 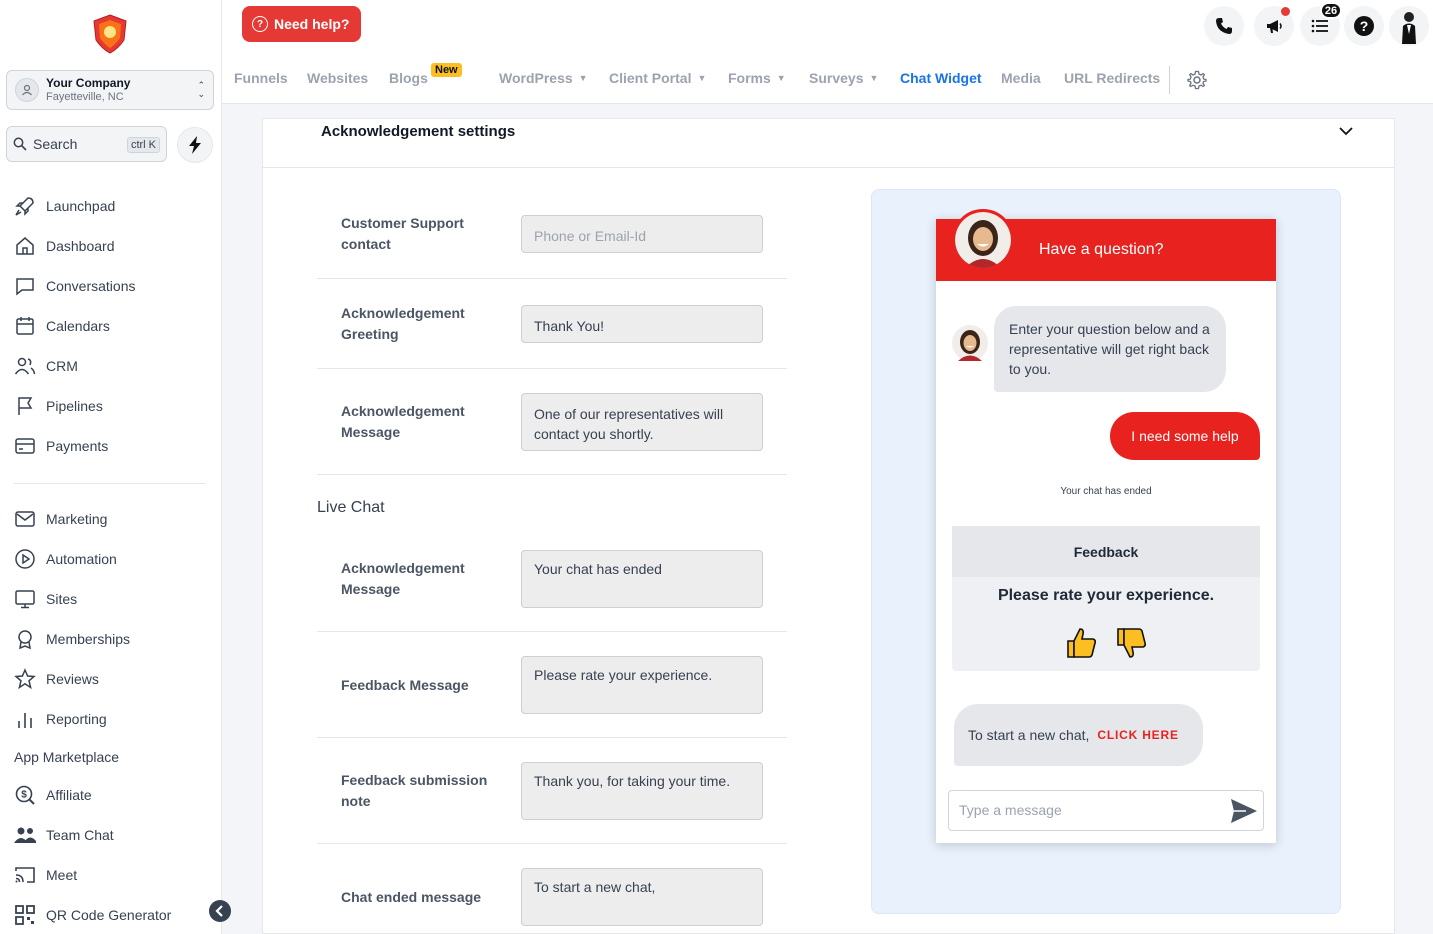 I want to click on sidebar-item-label: Pipelines, so click(x=74, y=406).